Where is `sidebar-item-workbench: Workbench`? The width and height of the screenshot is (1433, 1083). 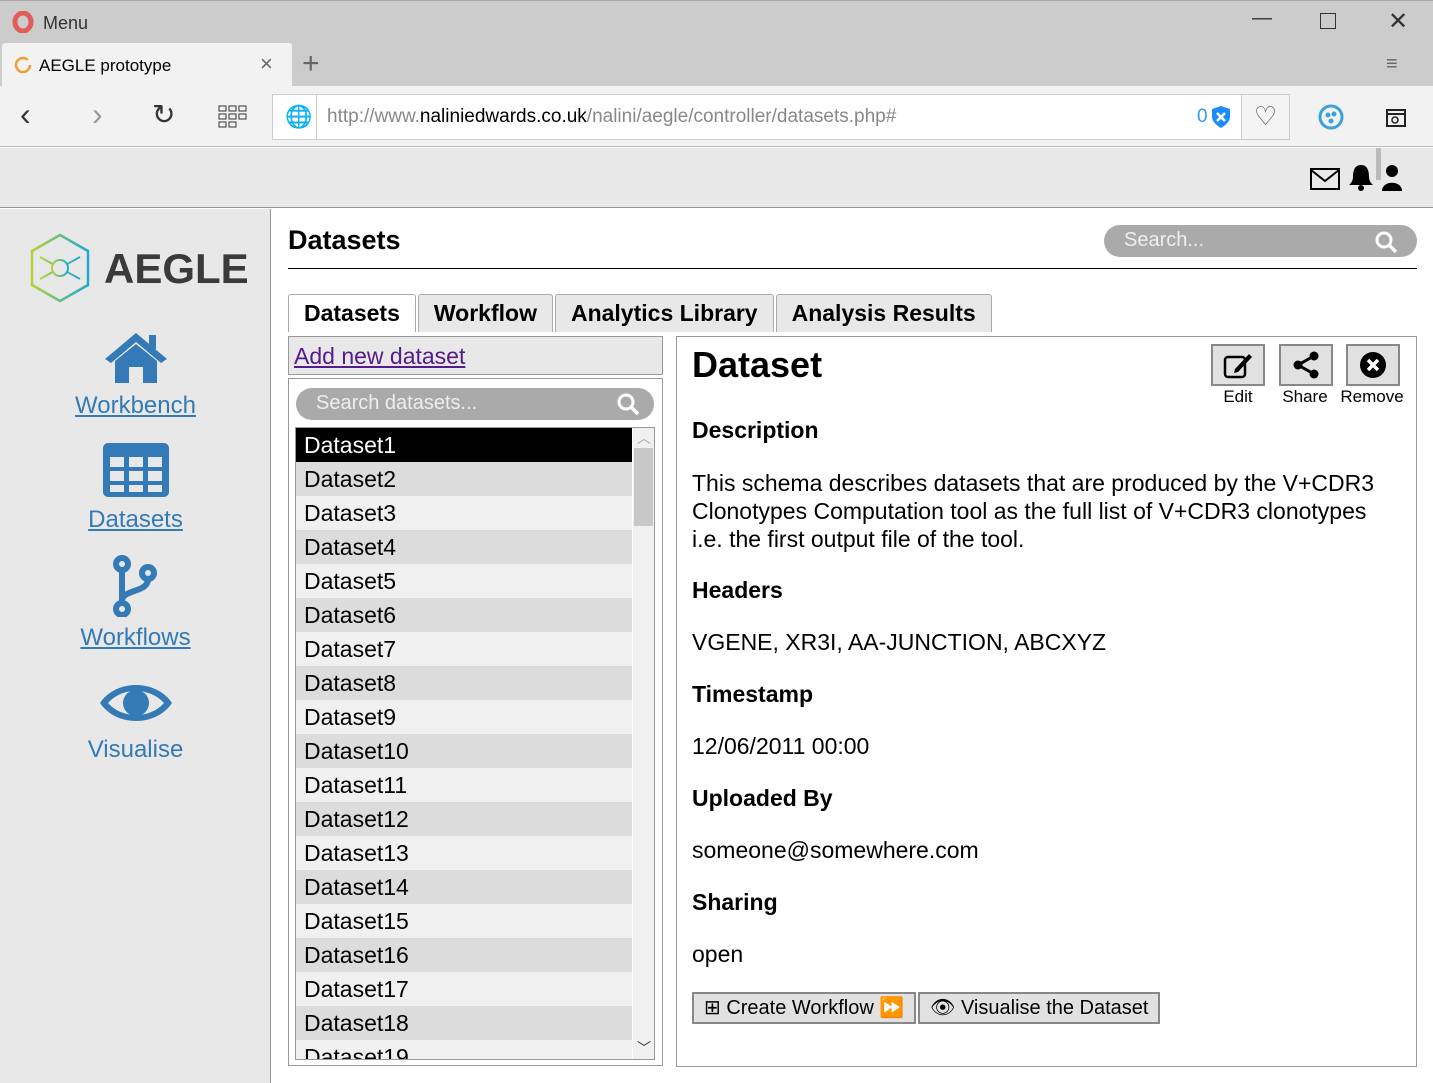 sidebar-item-workbench: Workbench is located at coordinates (135, 374).